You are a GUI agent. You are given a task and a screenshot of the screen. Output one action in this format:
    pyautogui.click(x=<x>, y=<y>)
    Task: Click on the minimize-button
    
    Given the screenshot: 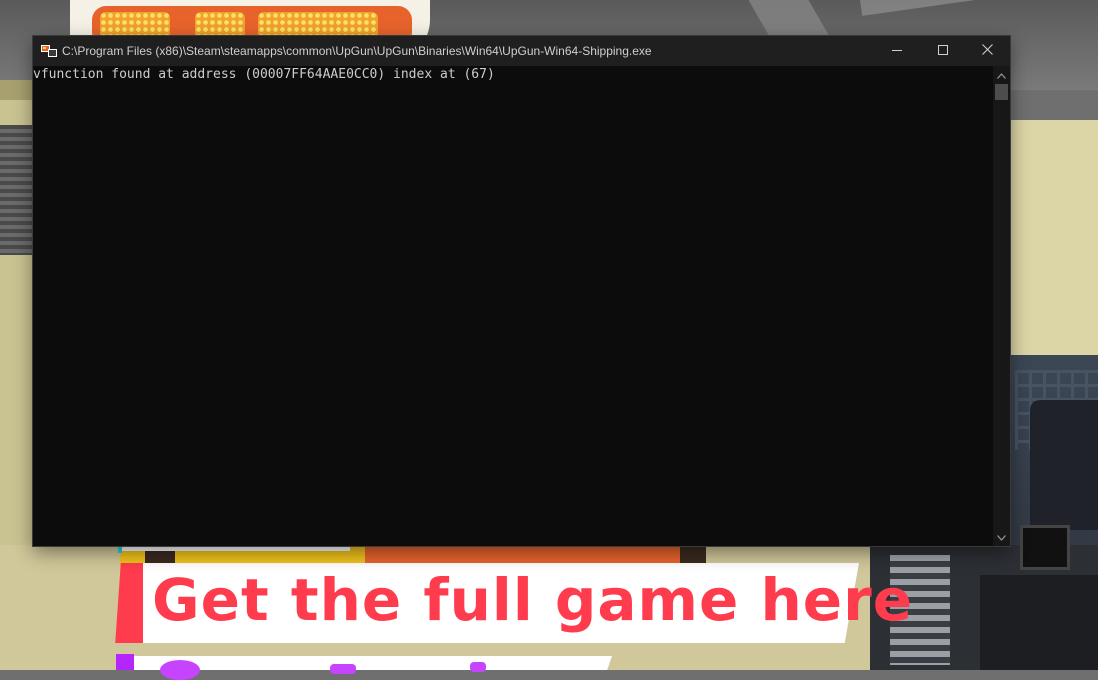 What is the action you would take?
    pyautogui.click(x=897, y=51)
    